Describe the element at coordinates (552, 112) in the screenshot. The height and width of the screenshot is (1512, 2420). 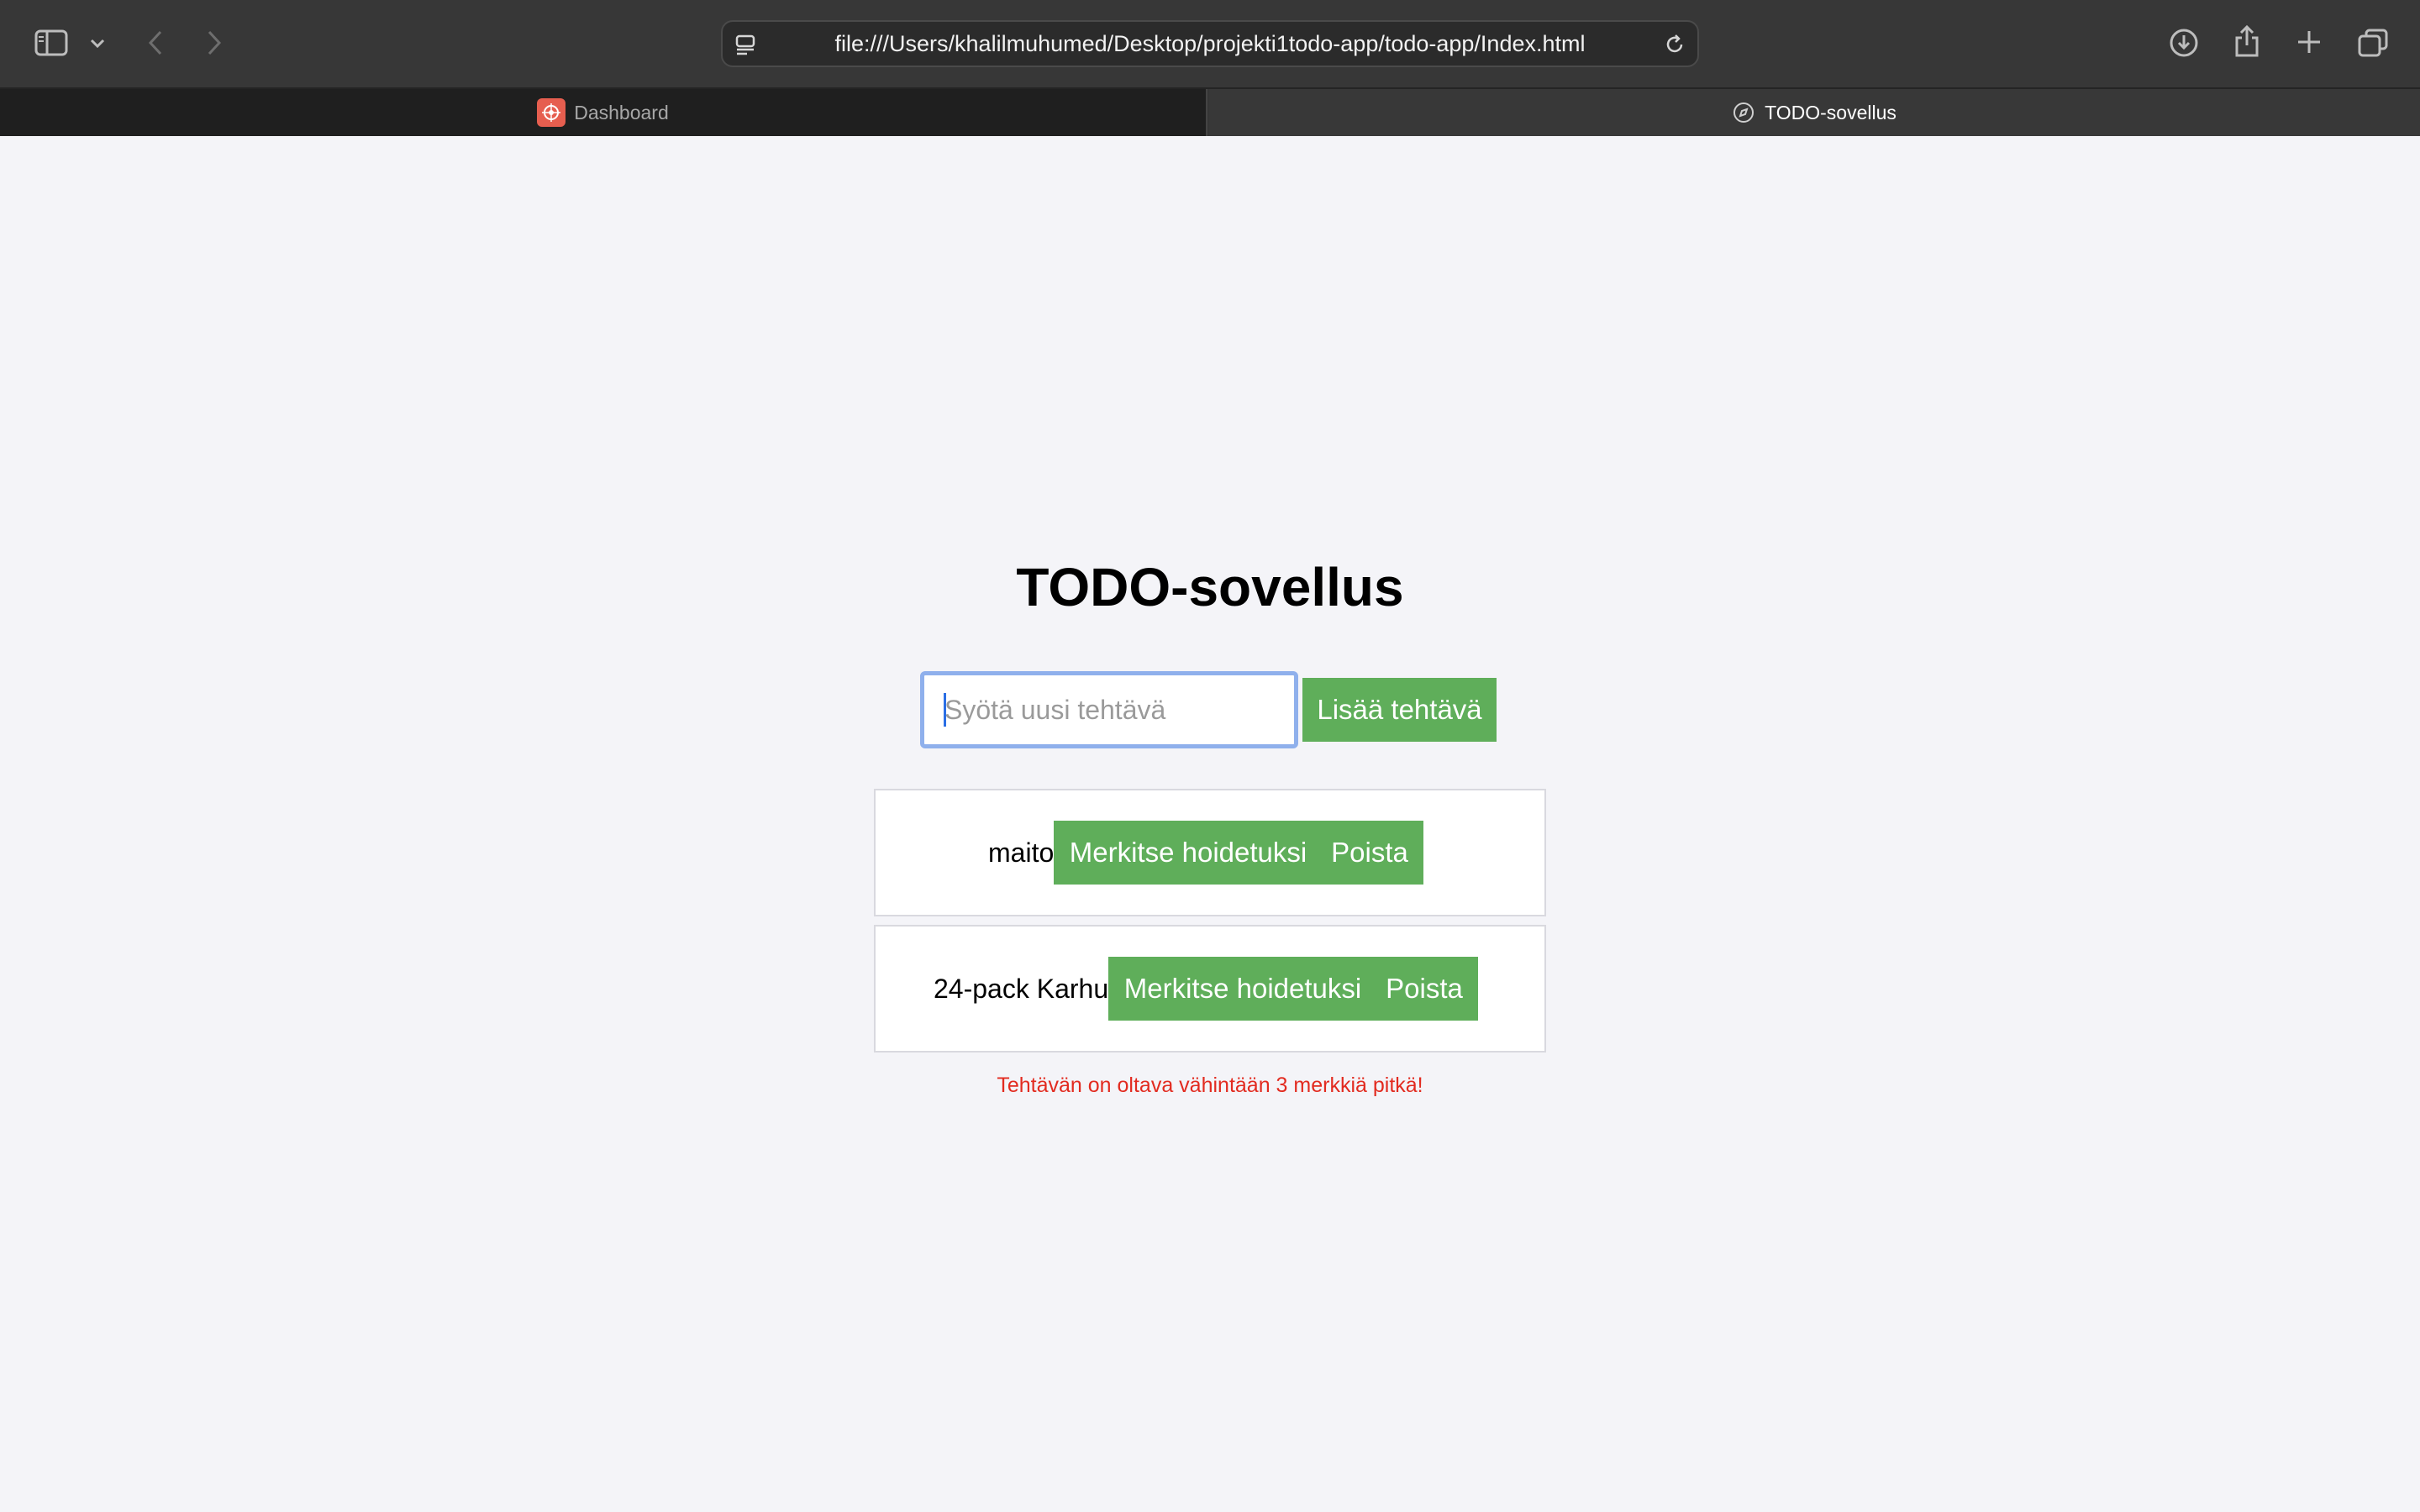
I see `dashboard-favicon-icon` at that location.